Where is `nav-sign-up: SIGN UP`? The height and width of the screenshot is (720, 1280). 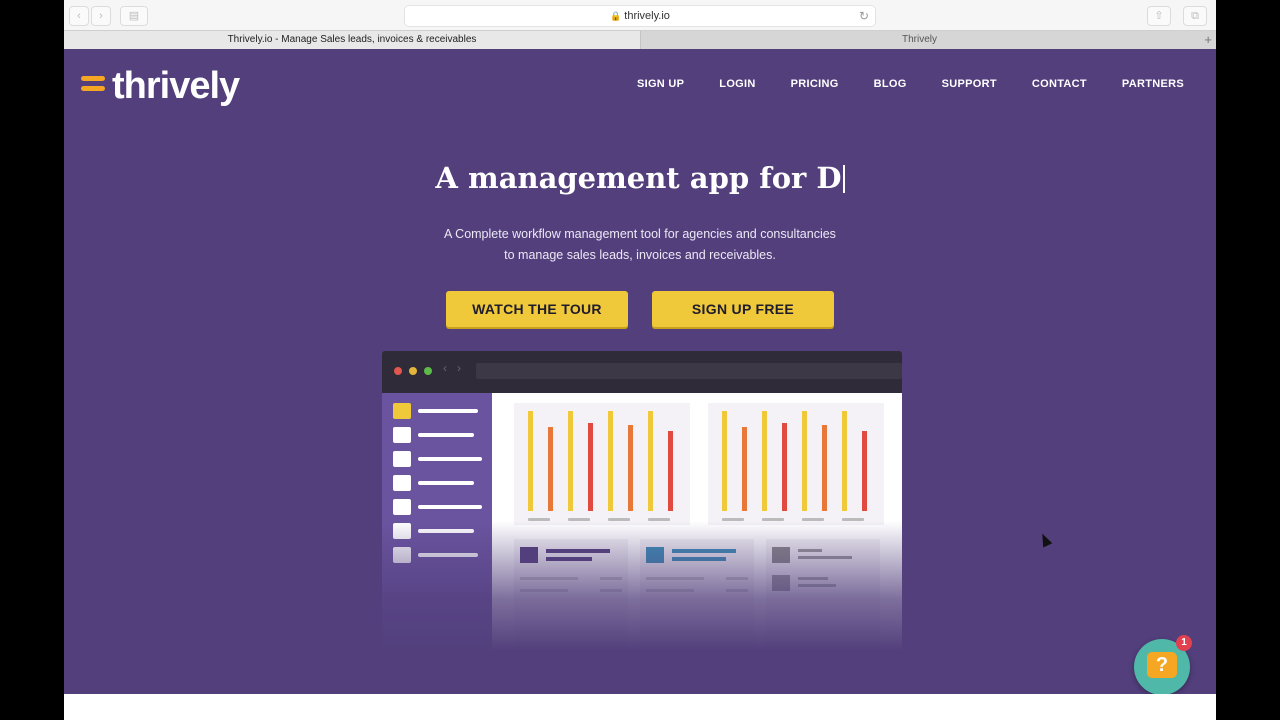
nav-sign-up: SIGN UP is located at coordinates (660, 84).